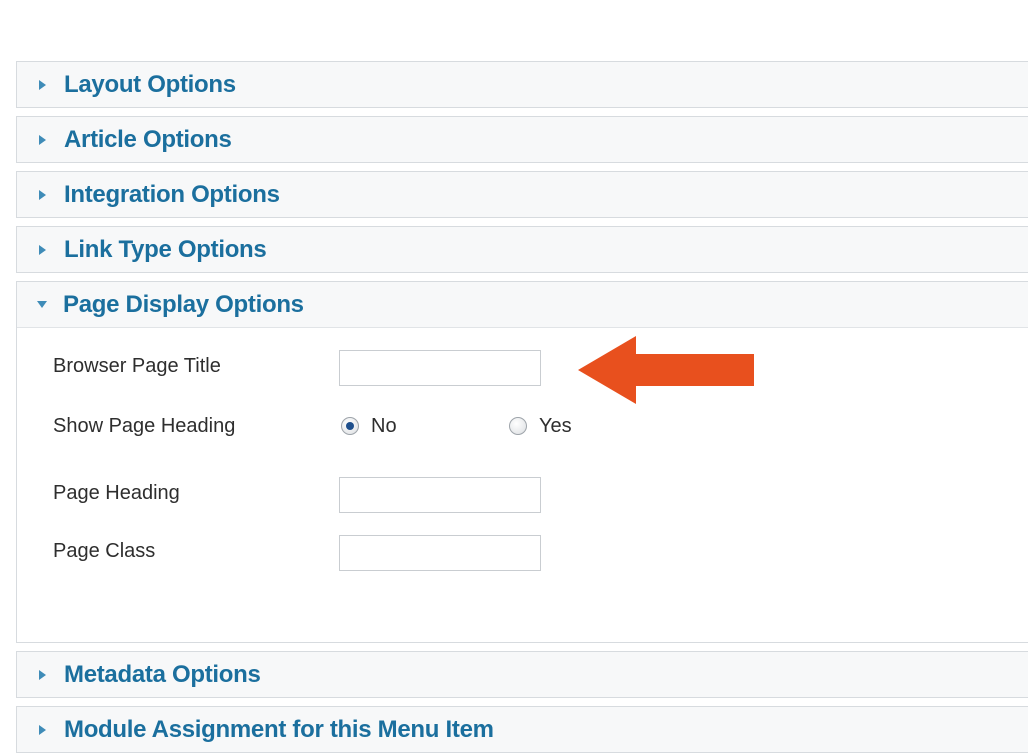 Image resolution: width=1028 pixels, height=753 pixels. Describe the element at coordinates (148, 139) in the screenshot. I see `panel-title: Article Options` at that location.